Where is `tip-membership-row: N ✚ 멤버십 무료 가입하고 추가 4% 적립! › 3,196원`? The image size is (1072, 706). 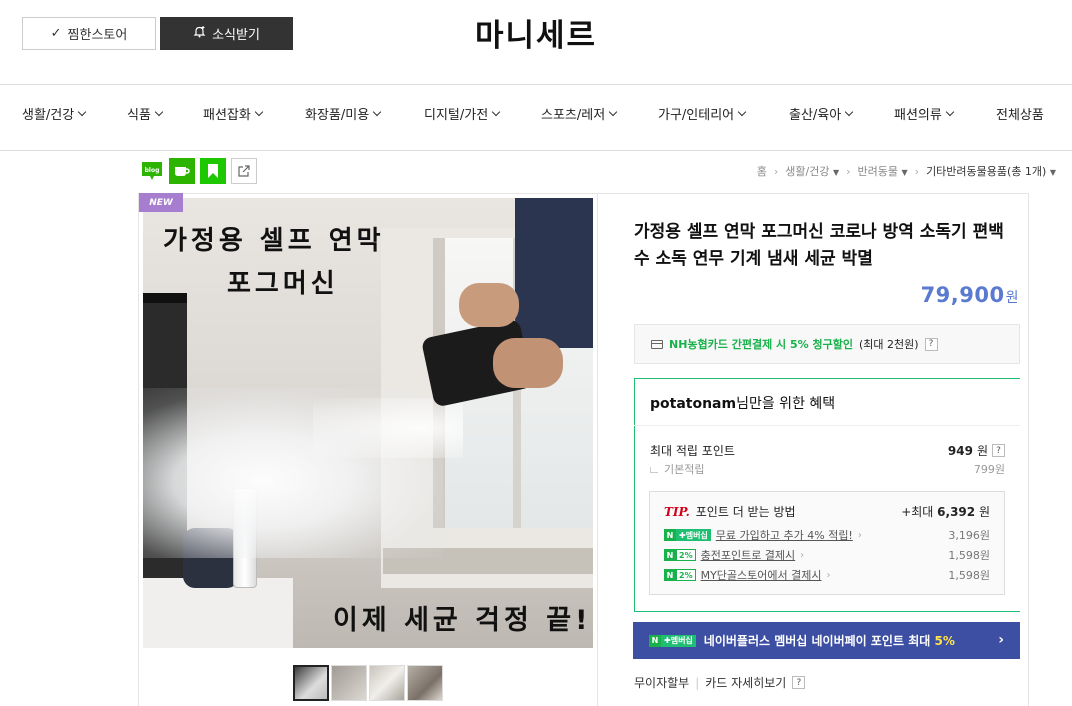
tip-membership-row: N ✚ 멤버십 무료 가입하고 추가 4% 적립! › 3,196원 is located at coordinates (827, 535).